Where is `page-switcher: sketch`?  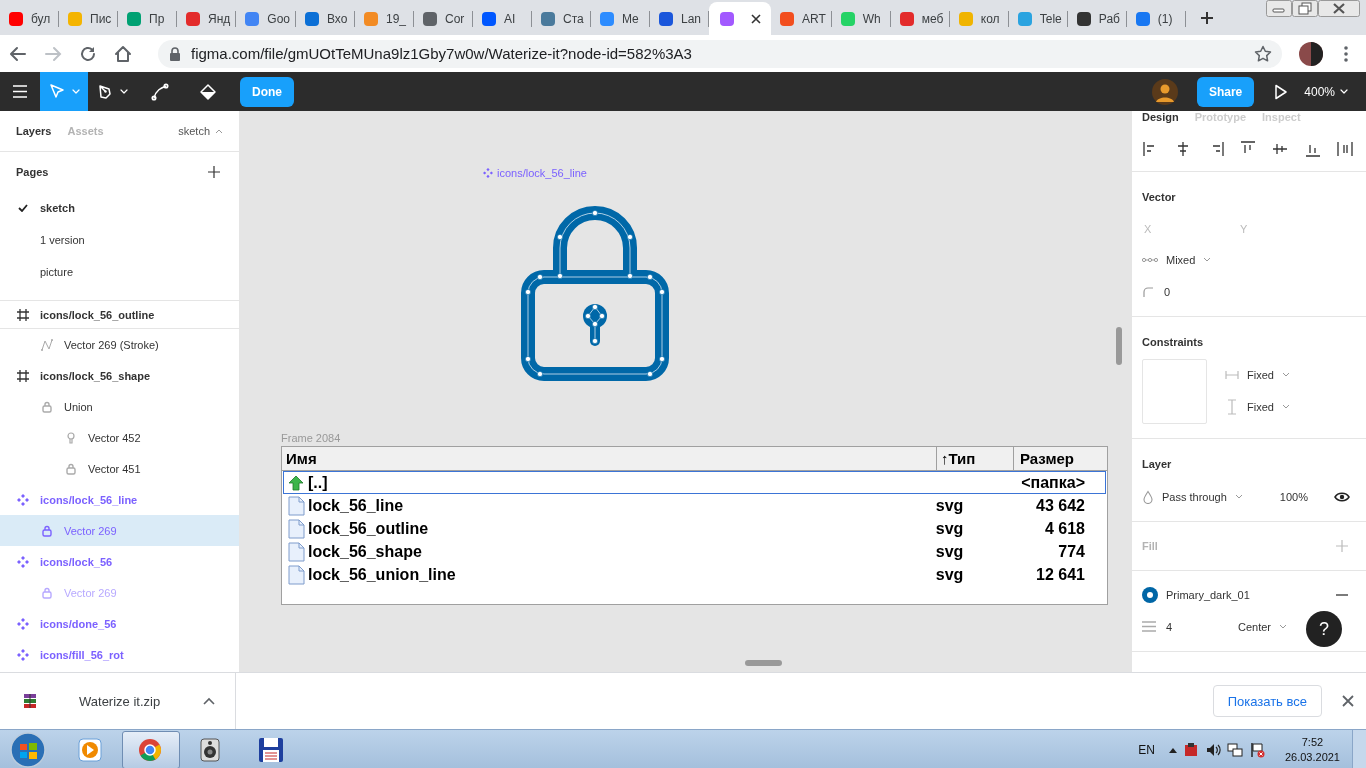
page-switcher: sketch is located at coordinates (200, 131).